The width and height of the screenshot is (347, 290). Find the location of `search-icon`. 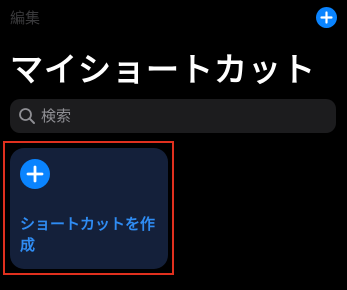

search-icon is located at coordinates (27, 116).